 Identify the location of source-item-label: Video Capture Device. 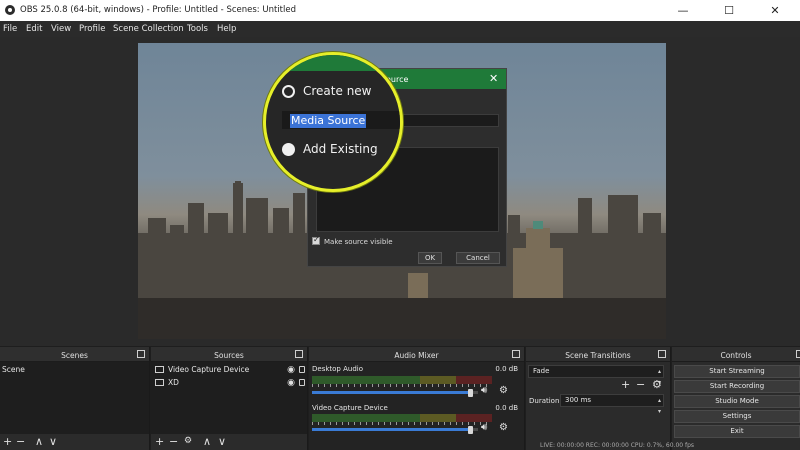
(209, 369).